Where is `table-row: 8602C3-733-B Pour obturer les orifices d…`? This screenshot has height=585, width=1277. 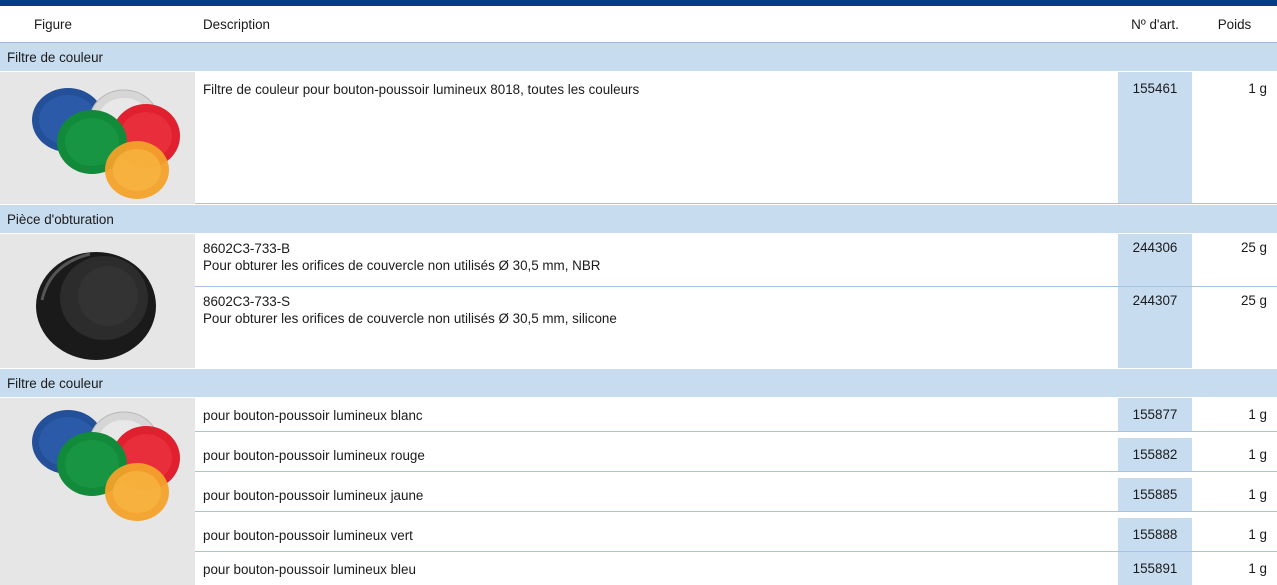
table-row: 8602C3-733-B Pour obturer les orifices d… is located at coordinates (736, 260).